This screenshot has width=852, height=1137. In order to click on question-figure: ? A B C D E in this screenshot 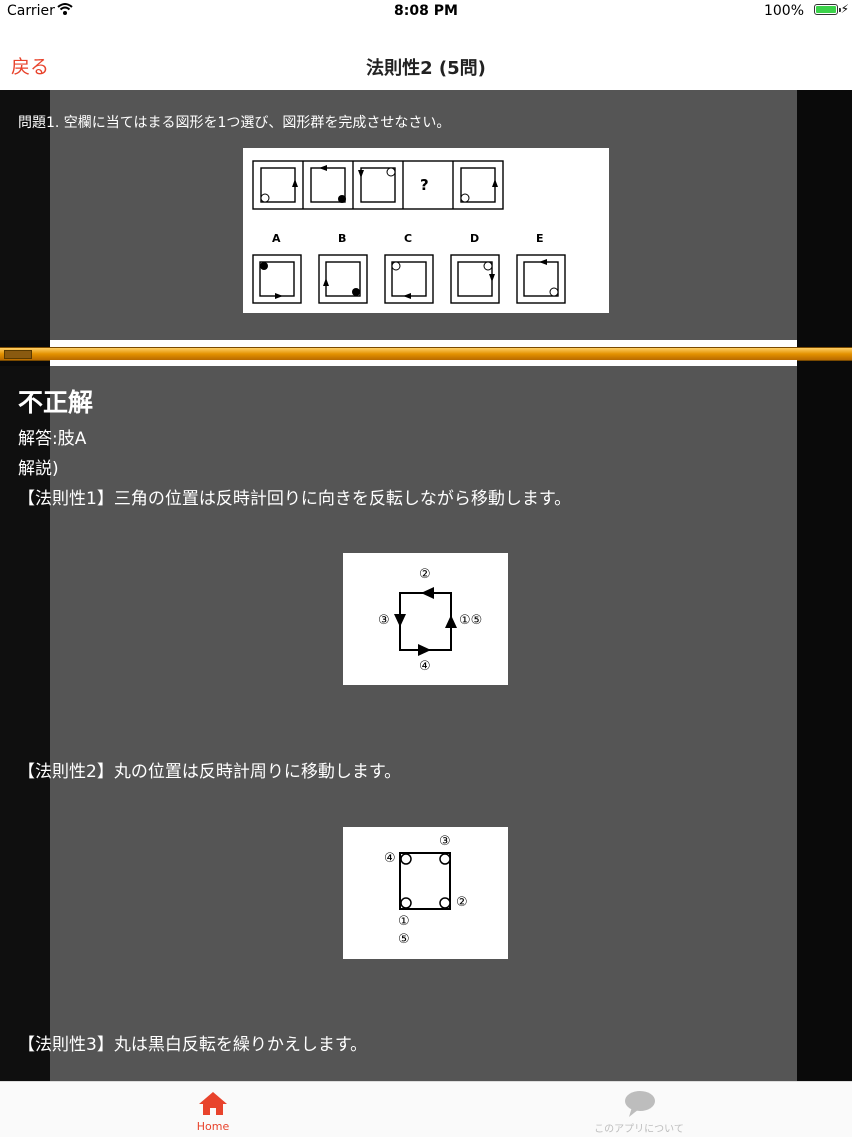, I will do `click(426, 230)`.